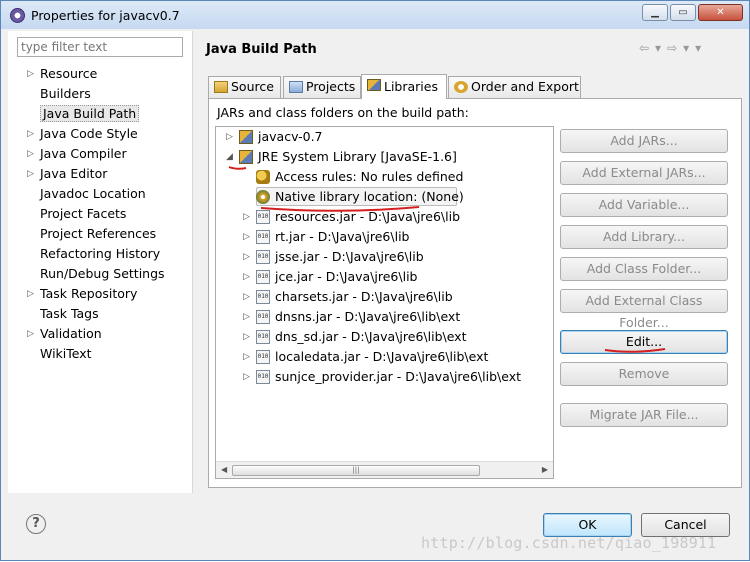 The width and height of the screenshot is (750, 562). I want to click on tree-row-label: dnsns.jar - D:\Java\jre6\lib\ext, so click(368, 316).